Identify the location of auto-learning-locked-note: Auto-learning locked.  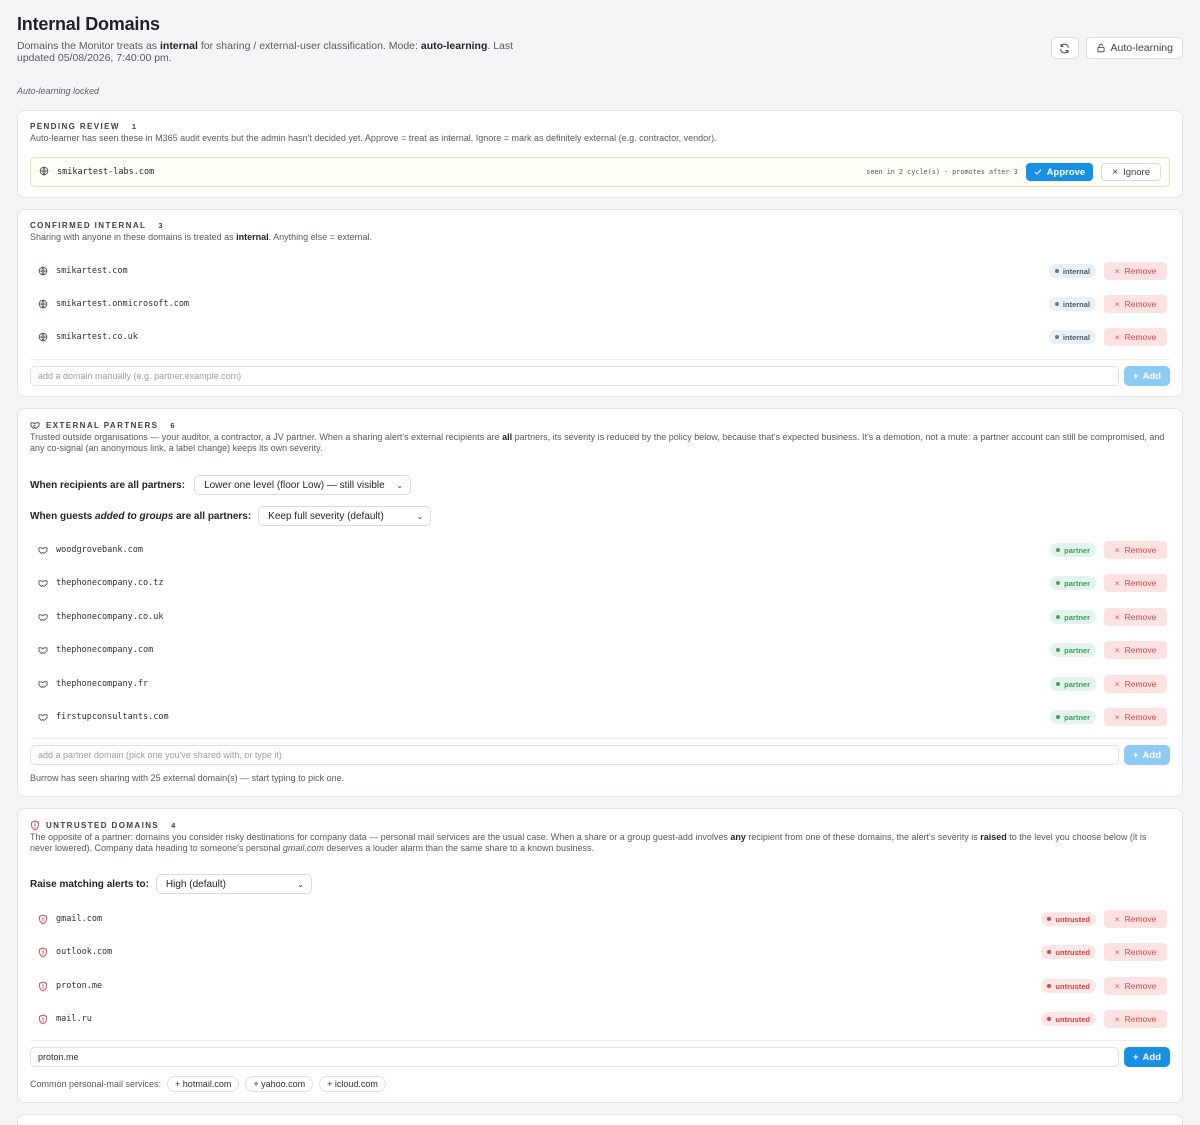
(58, 91).